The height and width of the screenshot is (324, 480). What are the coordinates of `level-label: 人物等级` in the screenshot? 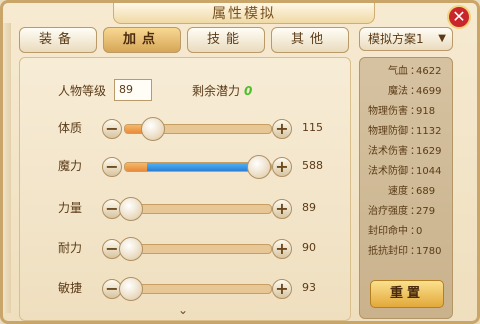 It's located at (82, 91).